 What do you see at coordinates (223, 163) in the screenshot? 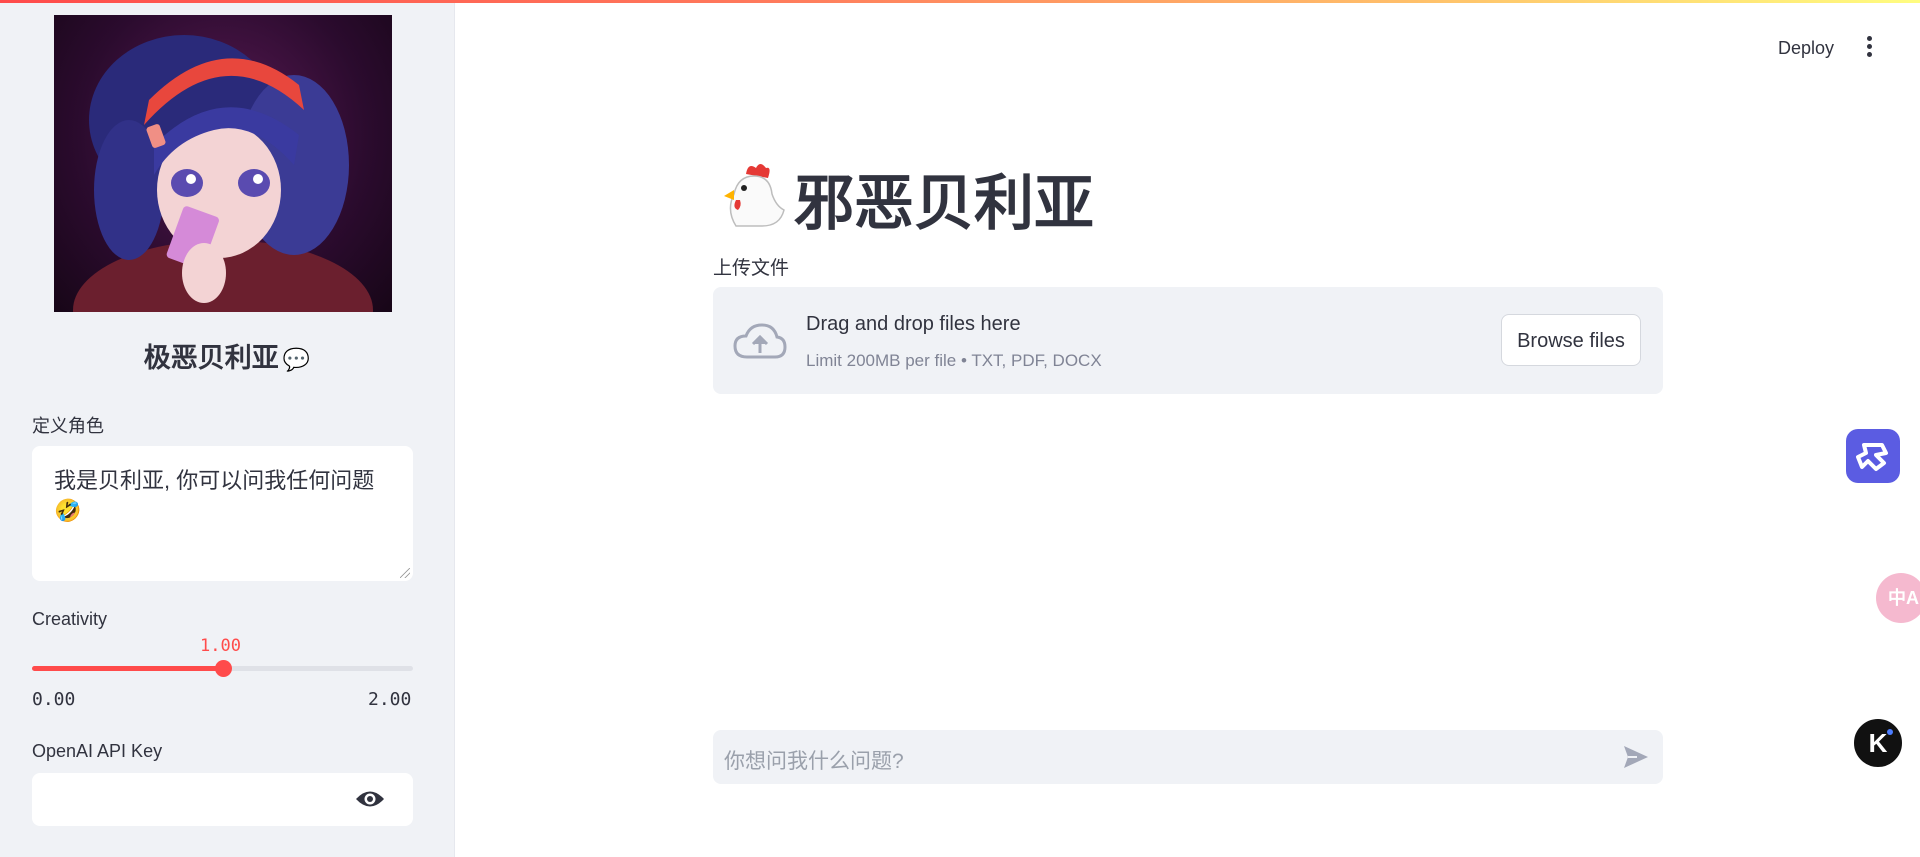
I see `character-avatar-image` at bounding box center [223, 163].